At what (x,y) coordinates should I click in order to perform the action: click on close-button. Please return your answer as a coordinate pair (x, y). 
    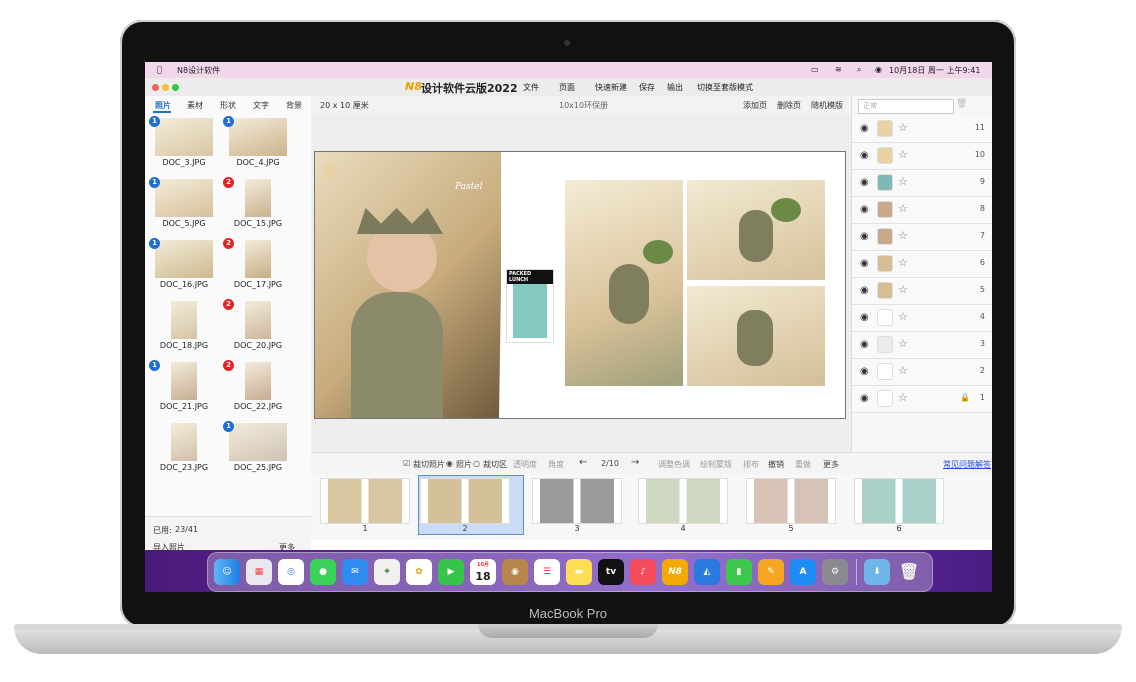
    Looking at the image, I should click on (155, 87).